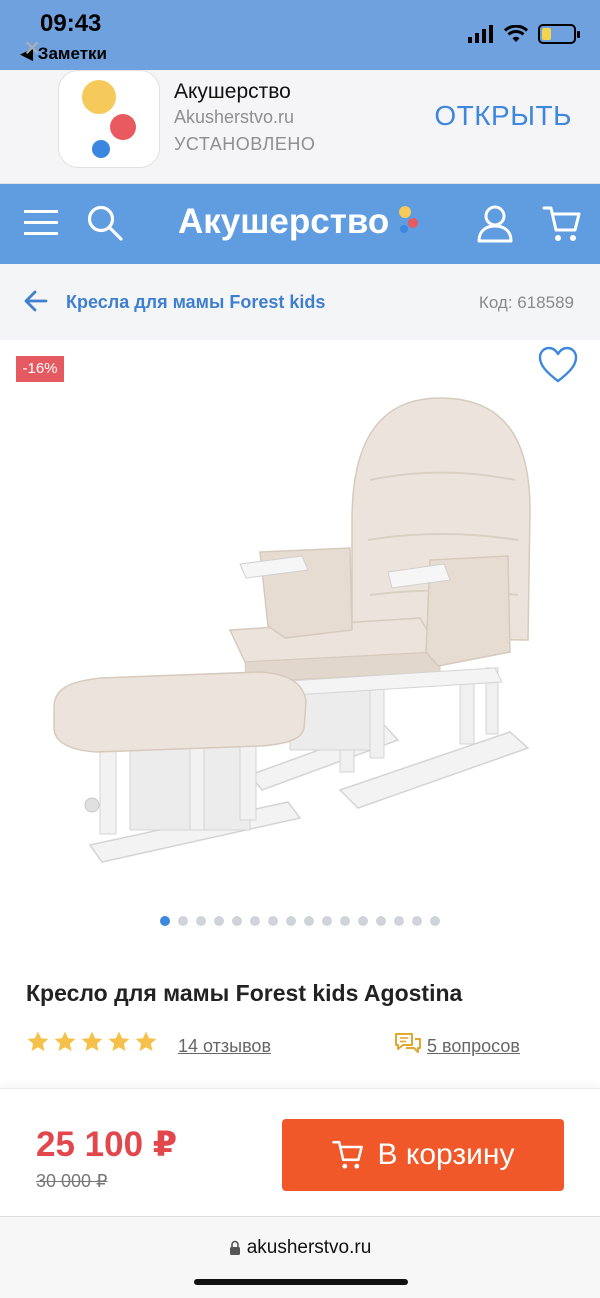 Image resolution: width=600 pixels, height=1298 pixels. What do you see at coordinates (107, 1144) in the screenshot?
I see `current-price: 25 100 ₽` at bounding box center [107, 1144].